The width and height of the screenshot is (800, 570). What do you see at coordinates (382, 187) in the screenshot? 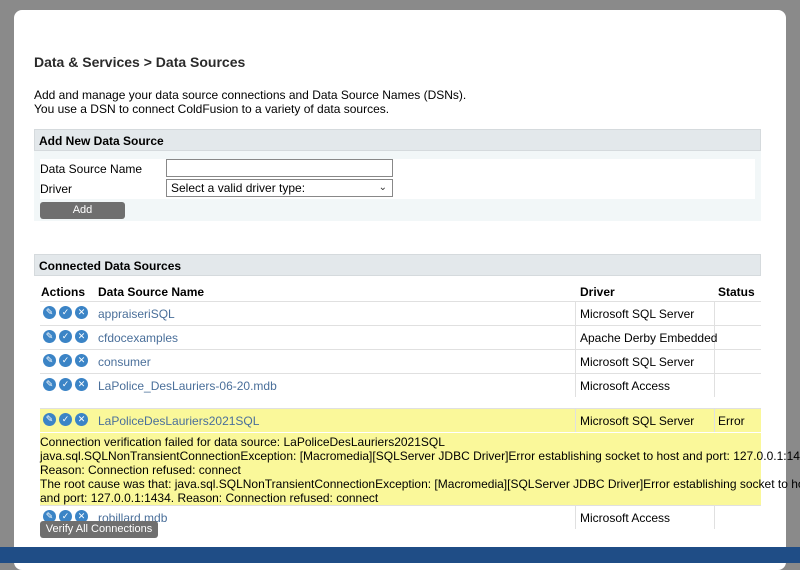
I see `chevron-down-icon: ⌄` at bounding box center [382, 187].